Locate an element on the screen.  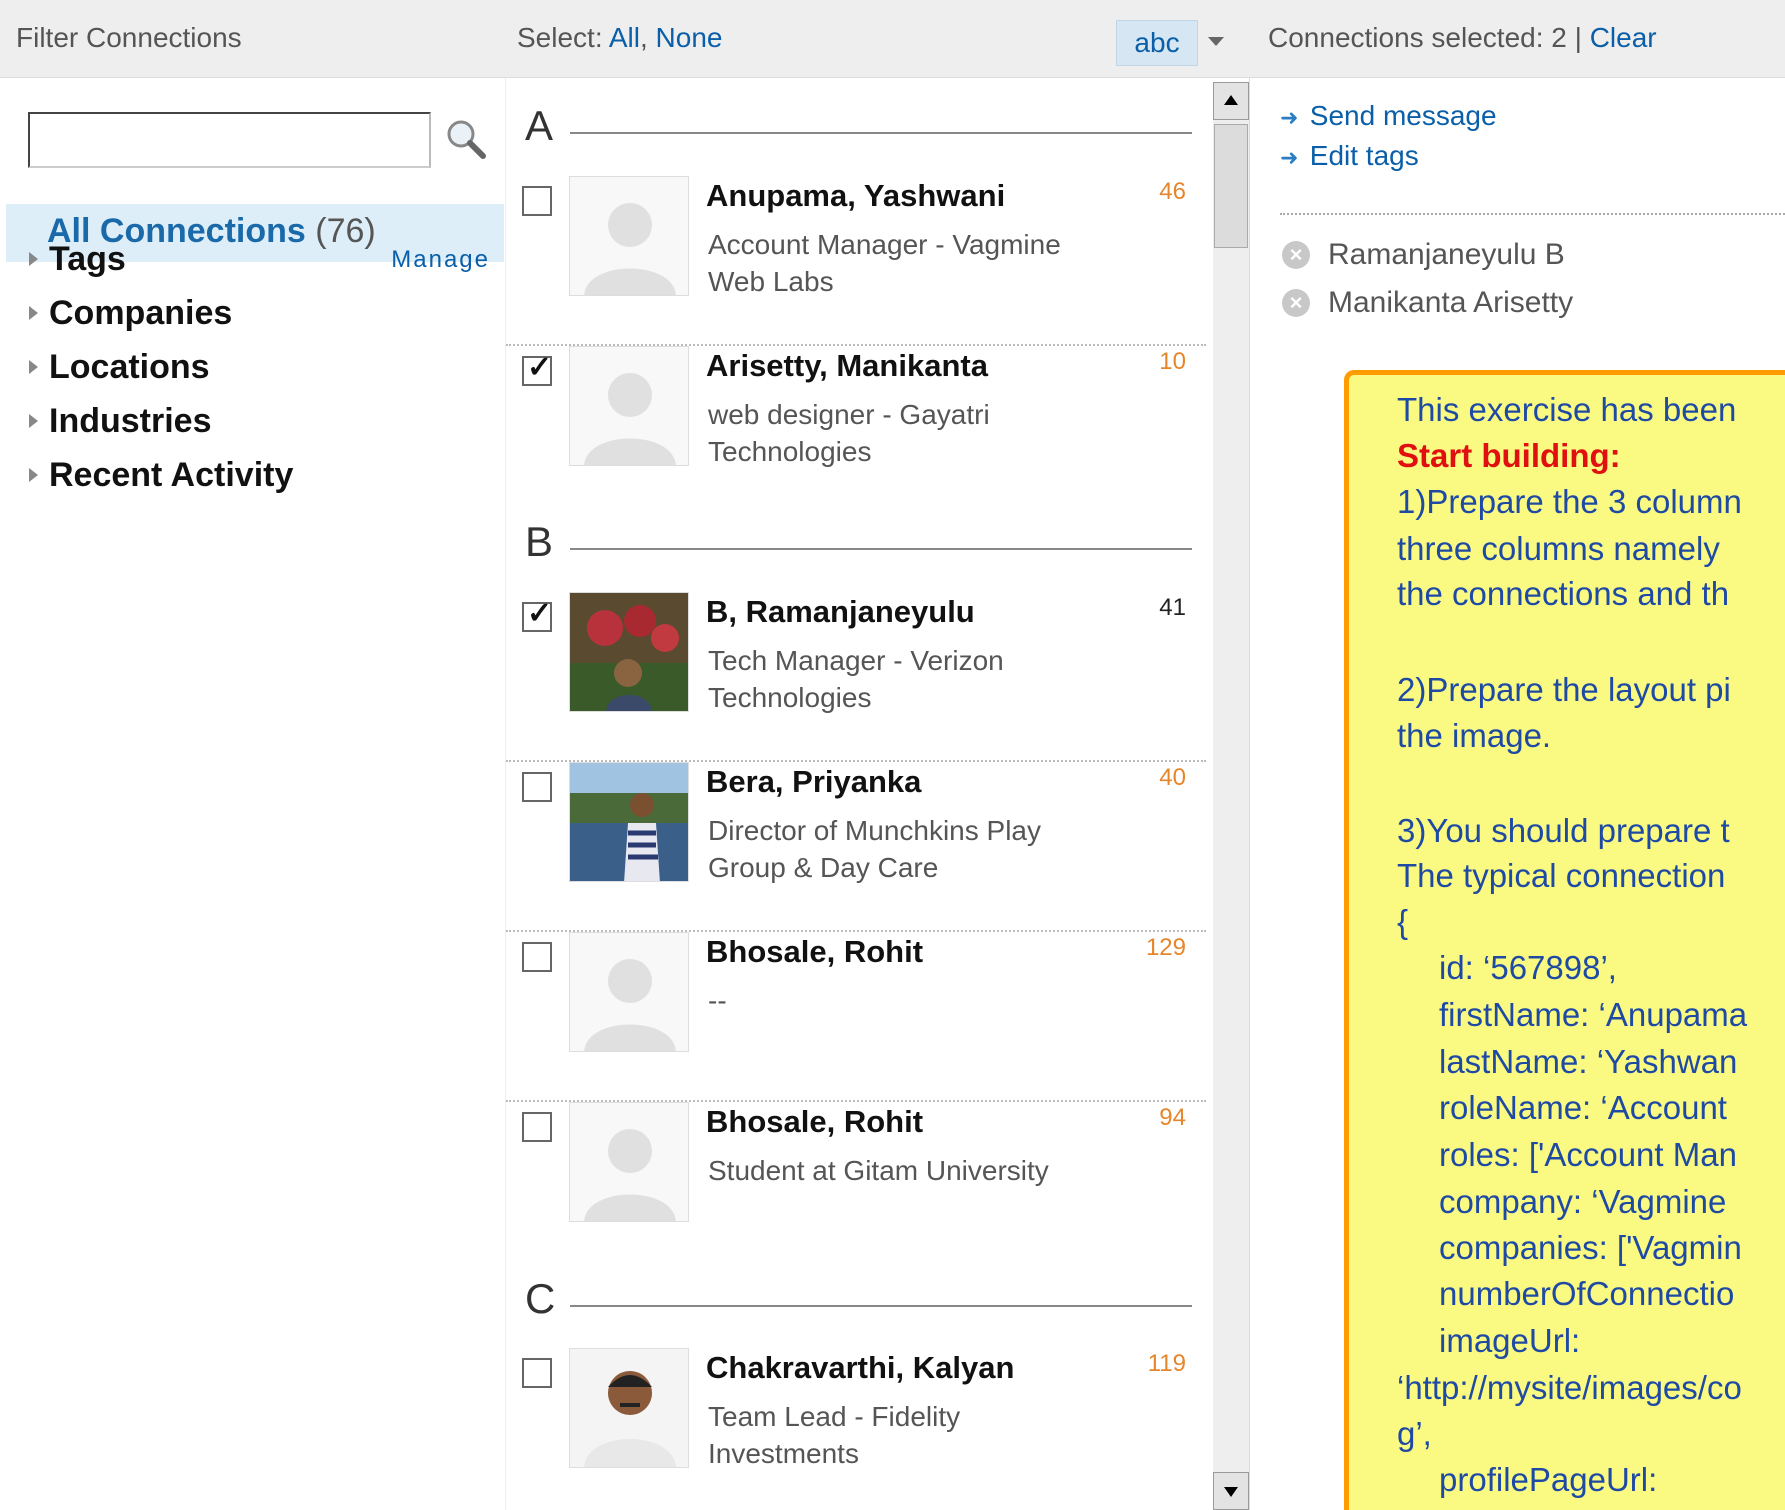
arrow-down-icon is located at coordinates (1231, 1492).